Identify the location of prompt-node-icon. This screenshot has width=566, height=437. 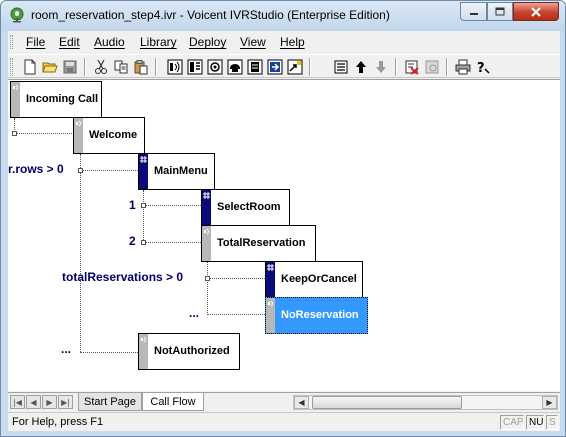
(175, 67).